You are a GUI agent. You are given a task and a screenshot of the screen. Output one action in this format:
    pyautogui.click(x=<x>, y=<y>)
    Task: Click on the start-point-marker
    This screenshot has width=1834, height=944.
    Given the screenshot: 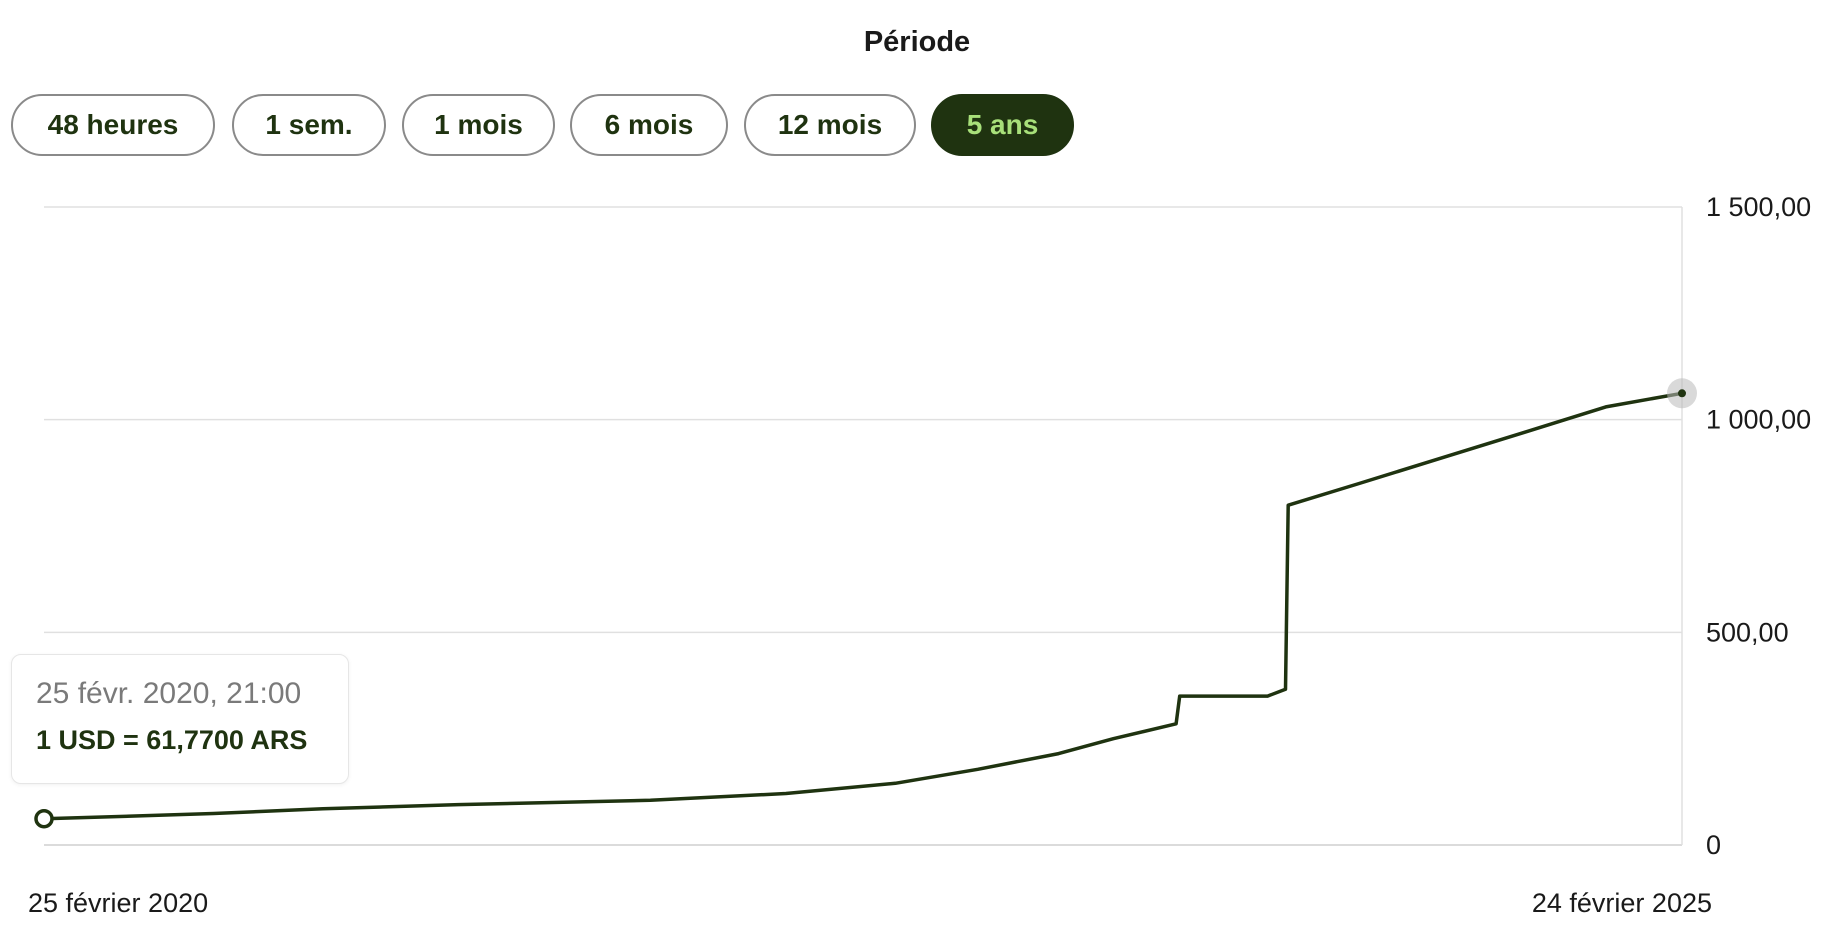 What is the action you would take?
    pyautogui.click(x=44, y=818)
    